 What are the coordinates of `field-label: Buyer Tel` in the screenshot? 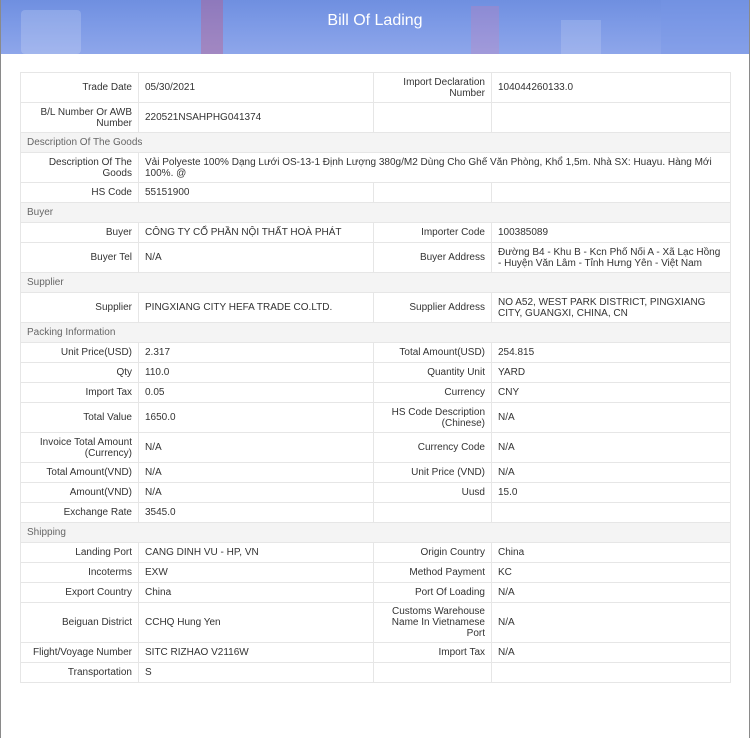 It's located at (79, 257).